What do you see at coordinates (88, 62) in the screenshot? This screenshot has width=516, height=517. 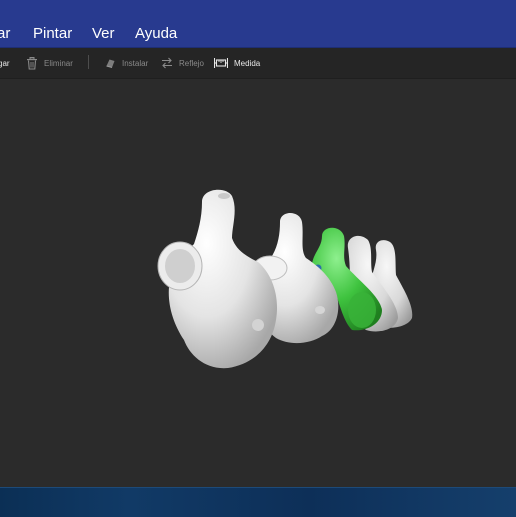 I see `toolbar-divider` at bounding box center [88, 62].